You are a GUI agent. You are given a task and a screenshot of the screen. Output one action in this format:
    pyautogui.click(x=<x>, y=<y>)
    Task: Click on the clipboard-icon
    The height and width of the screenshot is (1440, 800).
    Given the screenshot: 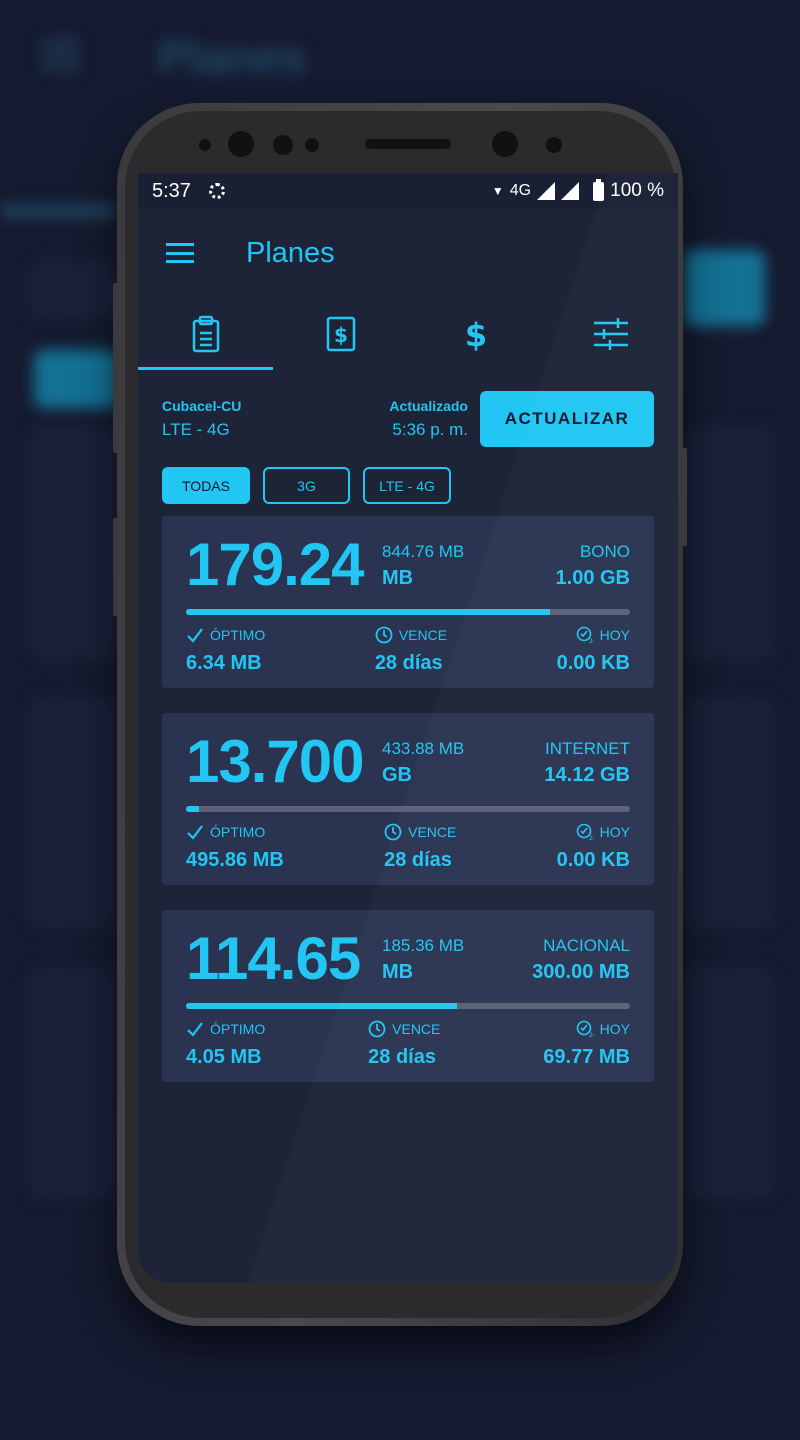 What is the action you would take?
    pyautogui.click(x=205, y=333)
    